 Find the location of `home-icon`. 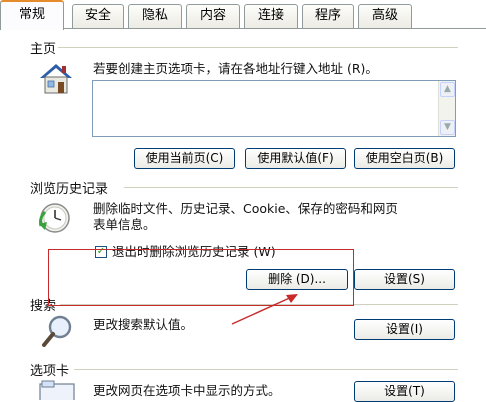

home-icon is located at coordinates (56, 79).